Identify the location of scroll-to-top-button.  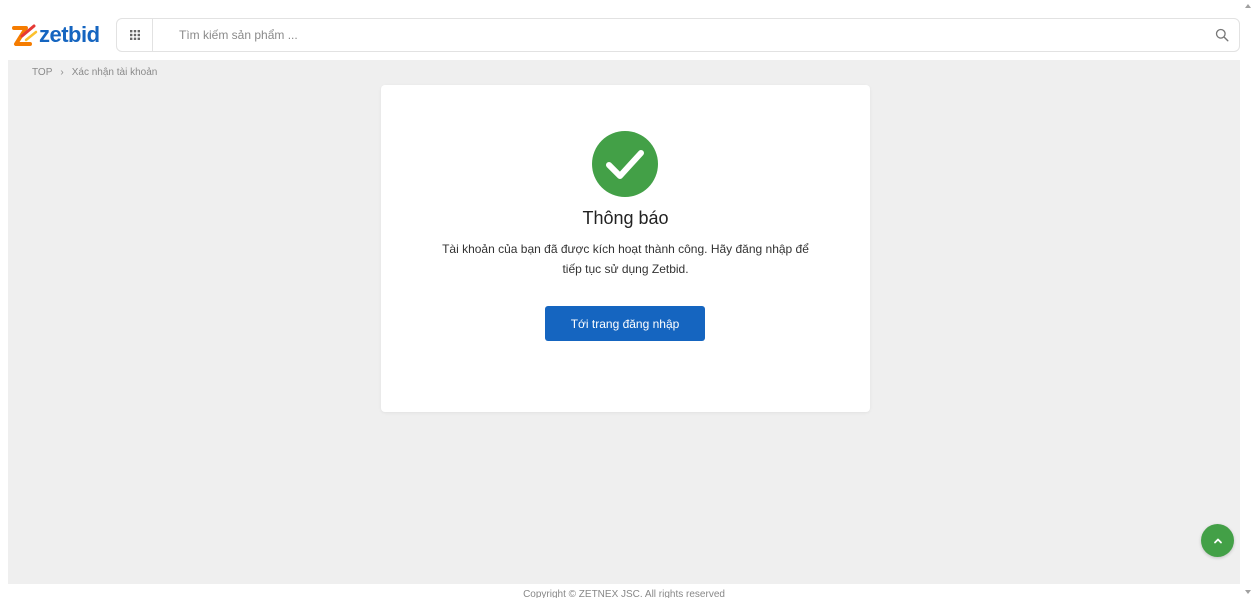
(1217, 540).